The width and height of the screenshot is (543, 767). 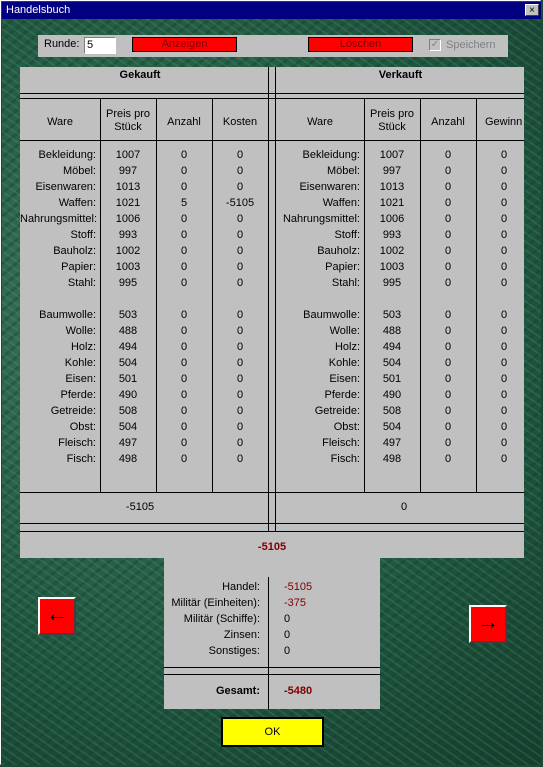 I want to click on cell-ware: Nahrungsmittel:, so click(x=59, y=219).